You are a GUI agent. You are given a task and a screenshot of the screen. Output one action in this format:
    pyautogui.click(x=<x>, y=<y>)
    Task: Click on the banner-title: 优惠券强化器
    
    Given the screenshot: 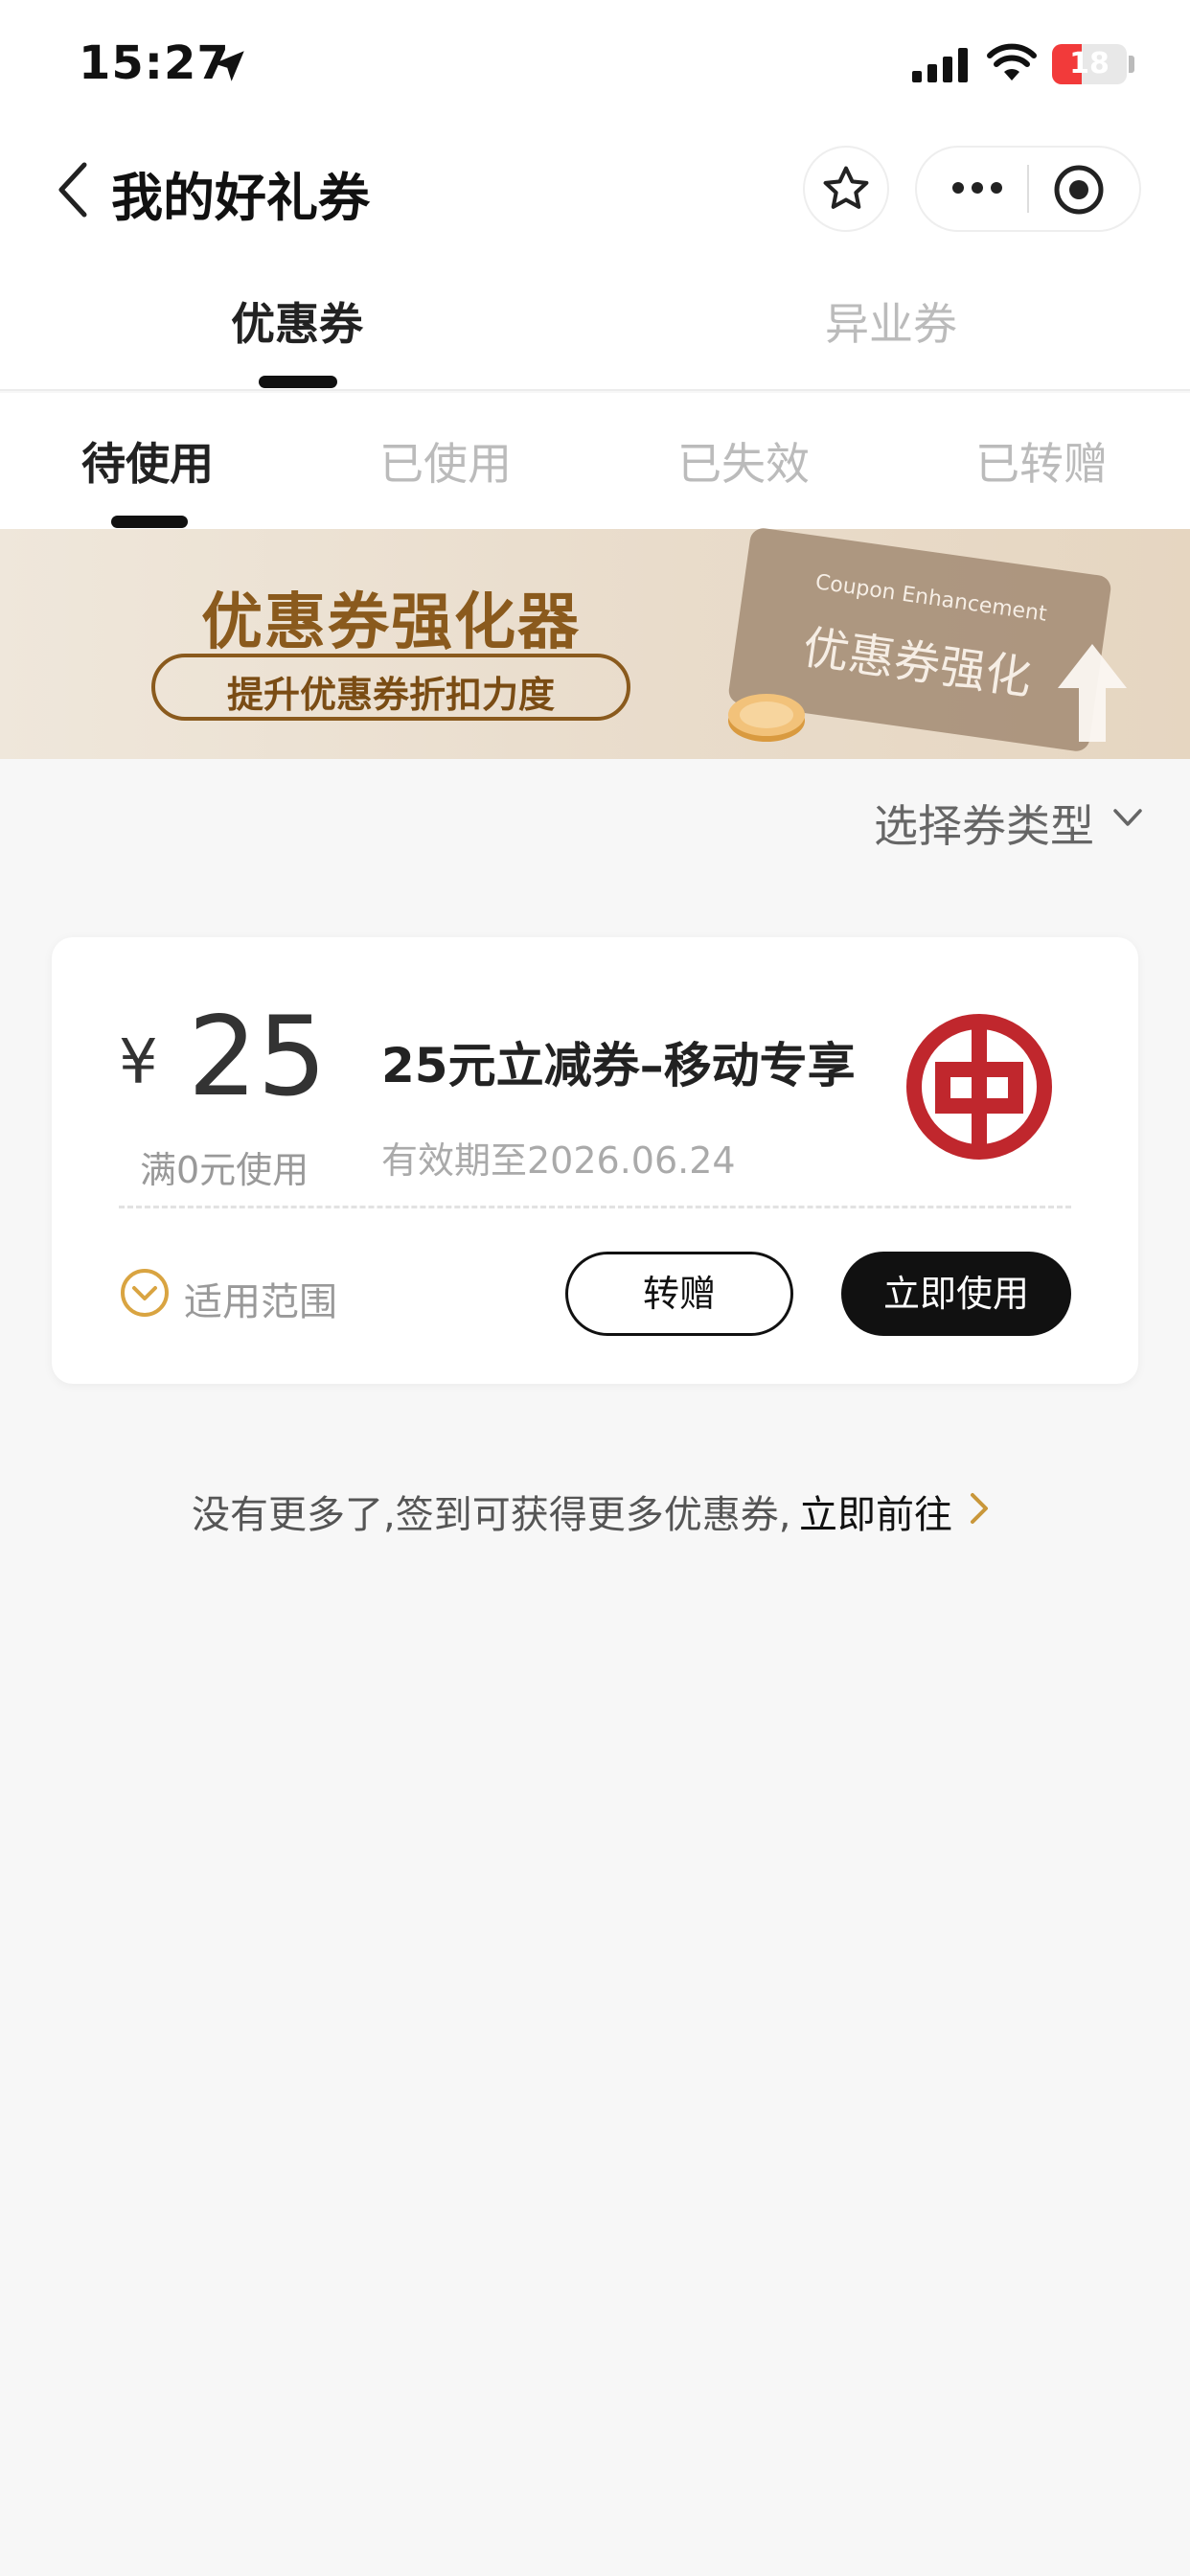 What is the action you would take?
    pyautogui.click(x=391, y=622)
    